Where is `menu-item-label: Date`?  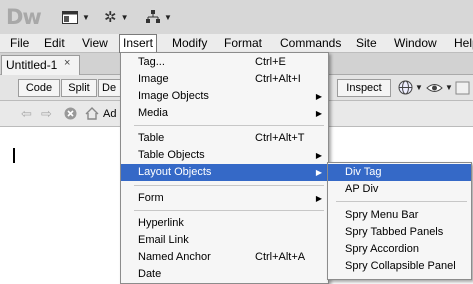
menu-item-label: Date is located at coordinates (150, 274).